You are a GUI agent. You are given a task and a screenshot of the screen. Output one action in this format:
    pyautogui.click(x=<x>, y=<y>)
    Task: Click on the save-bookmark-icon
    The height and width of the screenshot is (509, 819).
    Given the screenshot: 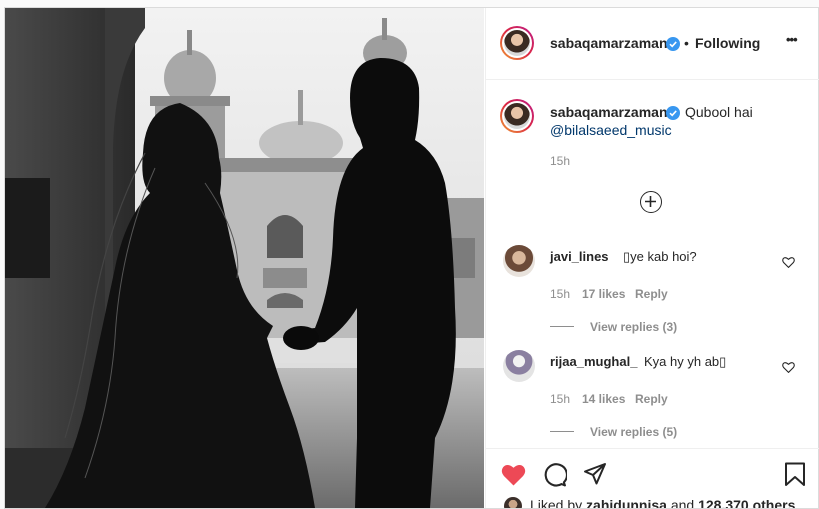 What is the action you would take?
    pyautogui.click(x=795, y=474)
    